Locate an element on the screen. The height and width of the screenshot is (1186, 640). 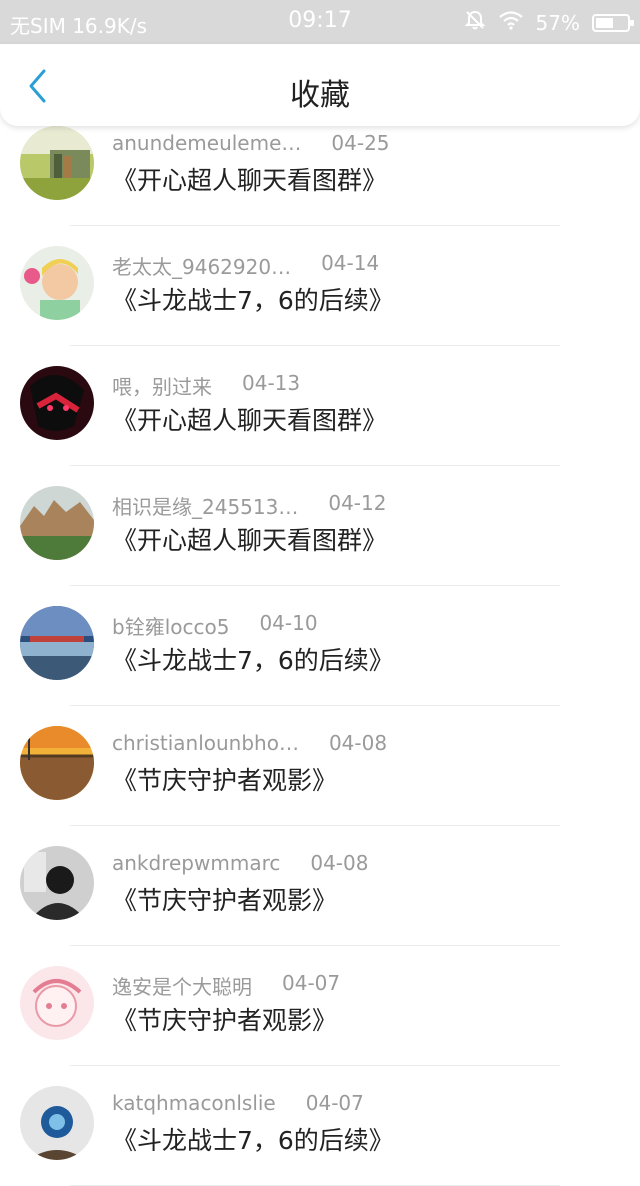
author-name: 喂，别过来 is located at coordinates (162, 387).